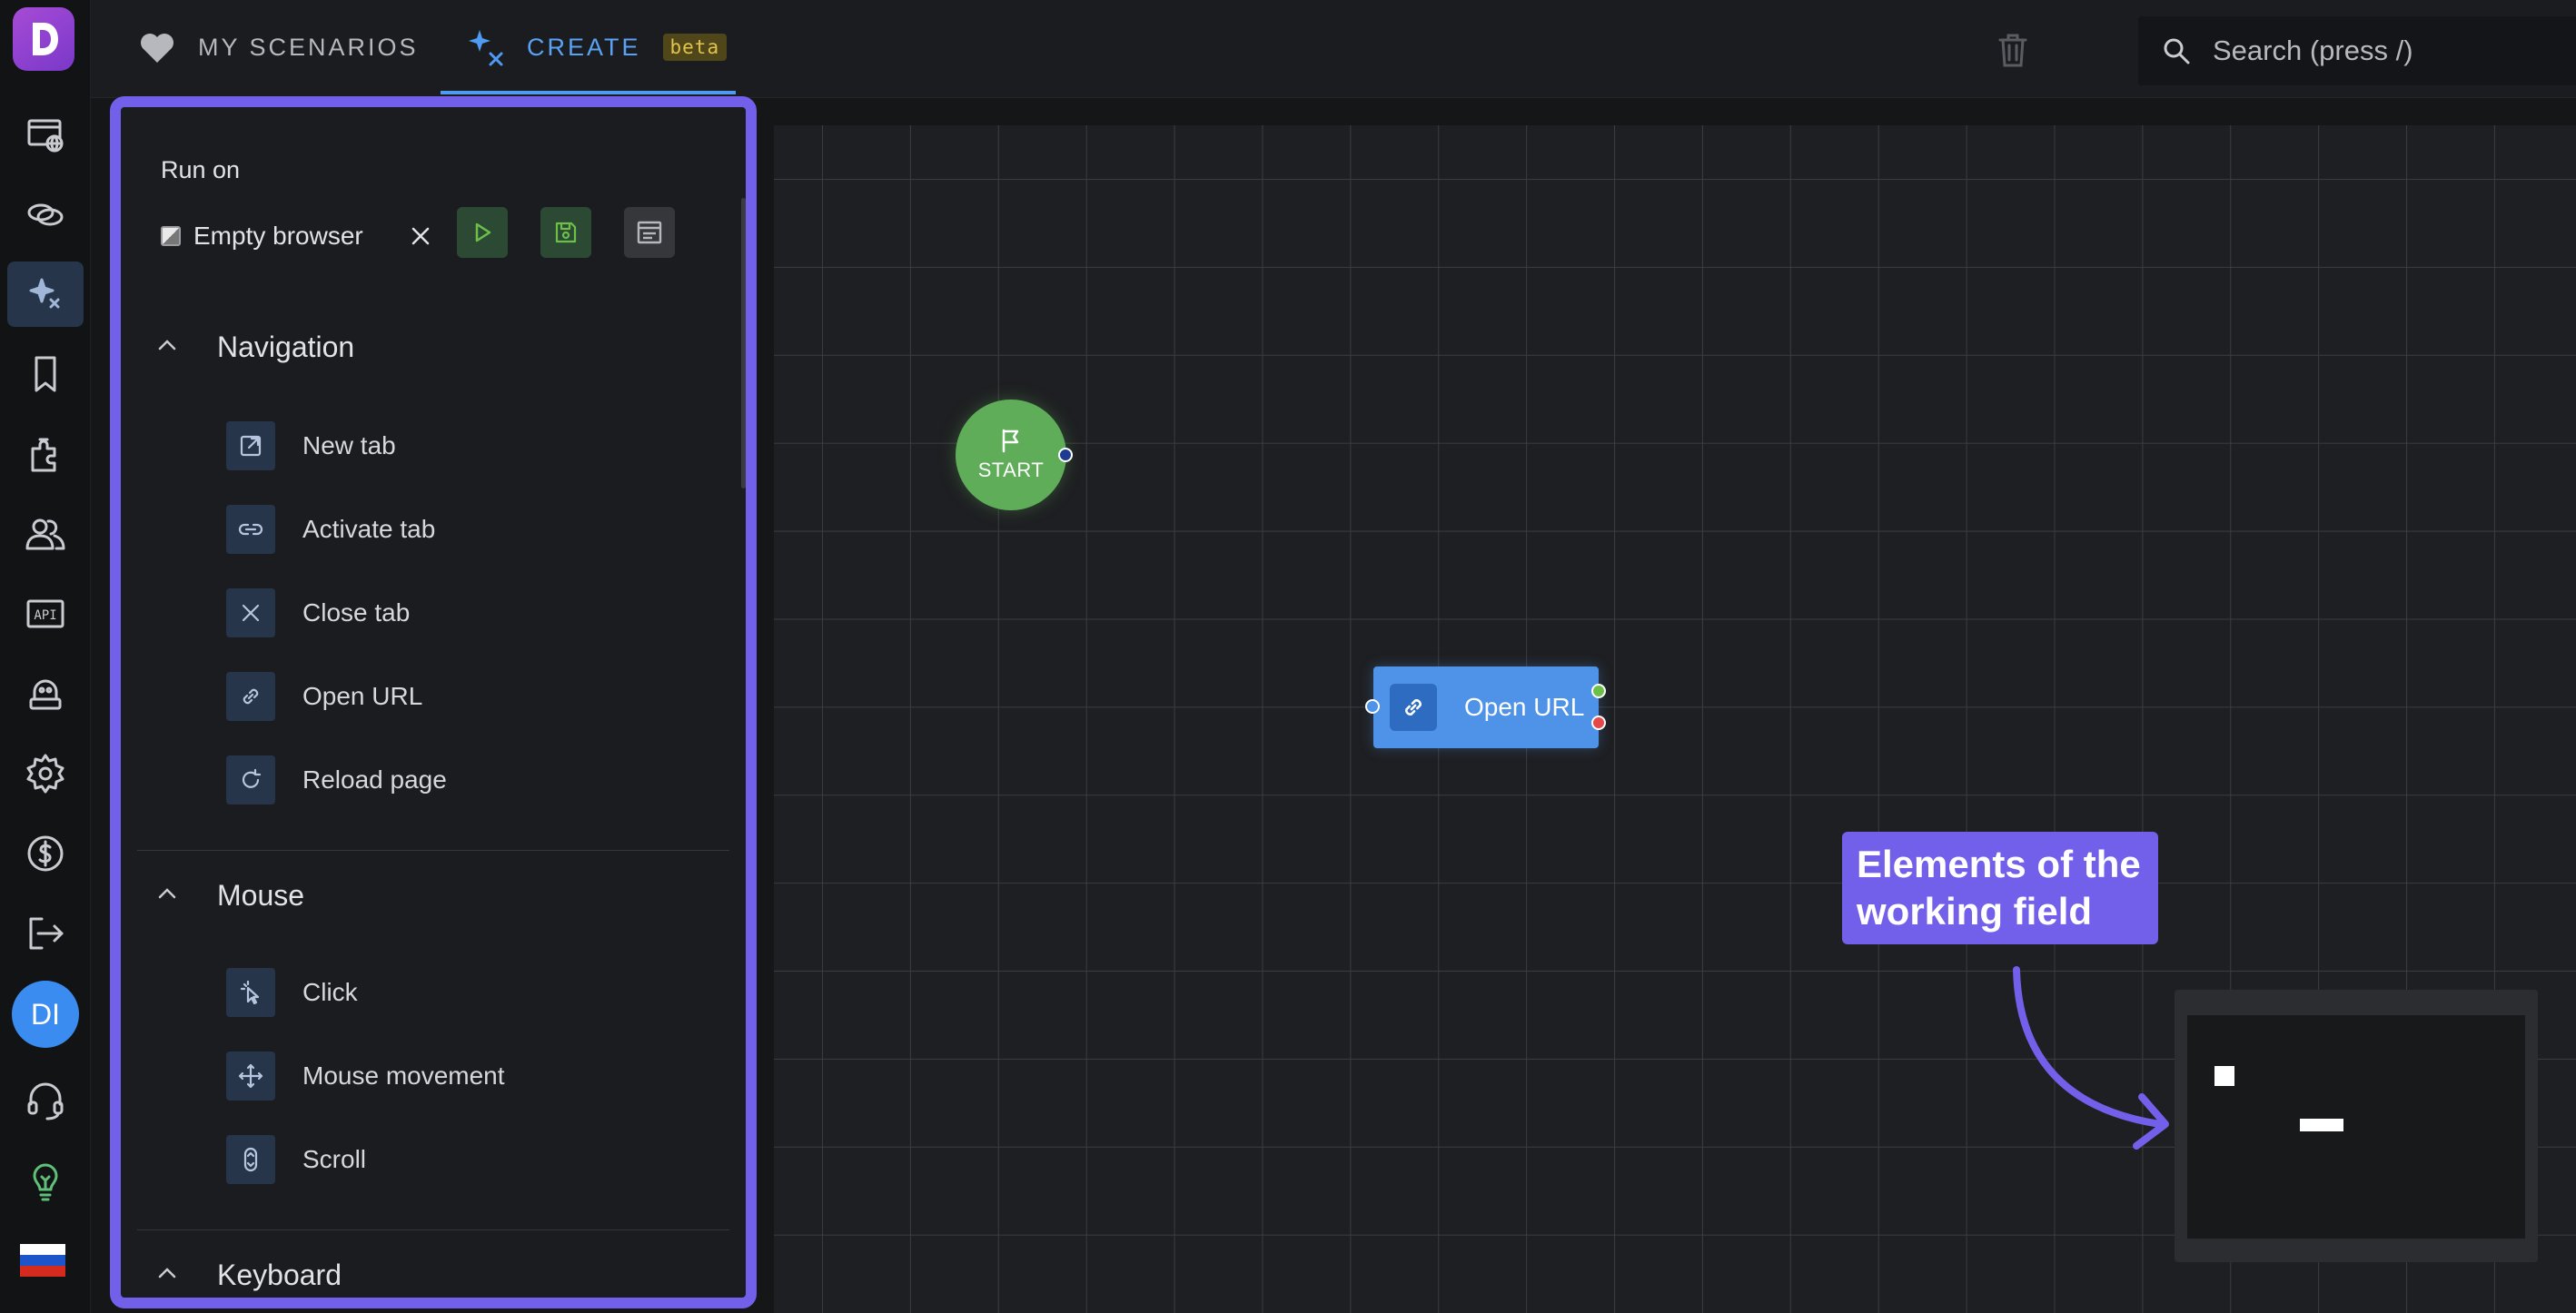 Image resolution: width=2576 pixels, height=1313 pixels. I want to click on active-tab-indicator, so click(588, 92).